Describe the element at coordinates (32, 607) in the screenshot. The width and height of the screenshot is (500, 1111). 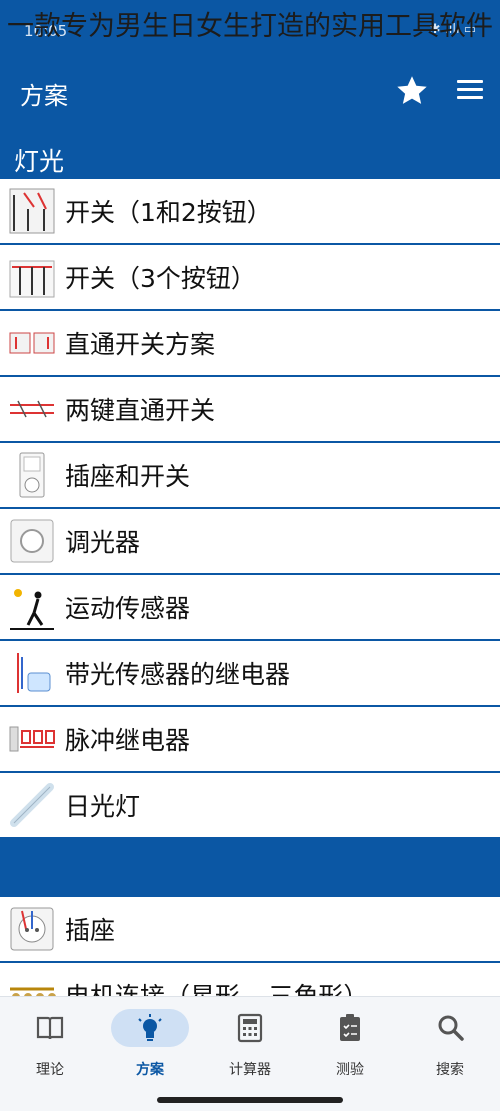
I see `motion-sensor-icon` at that location.